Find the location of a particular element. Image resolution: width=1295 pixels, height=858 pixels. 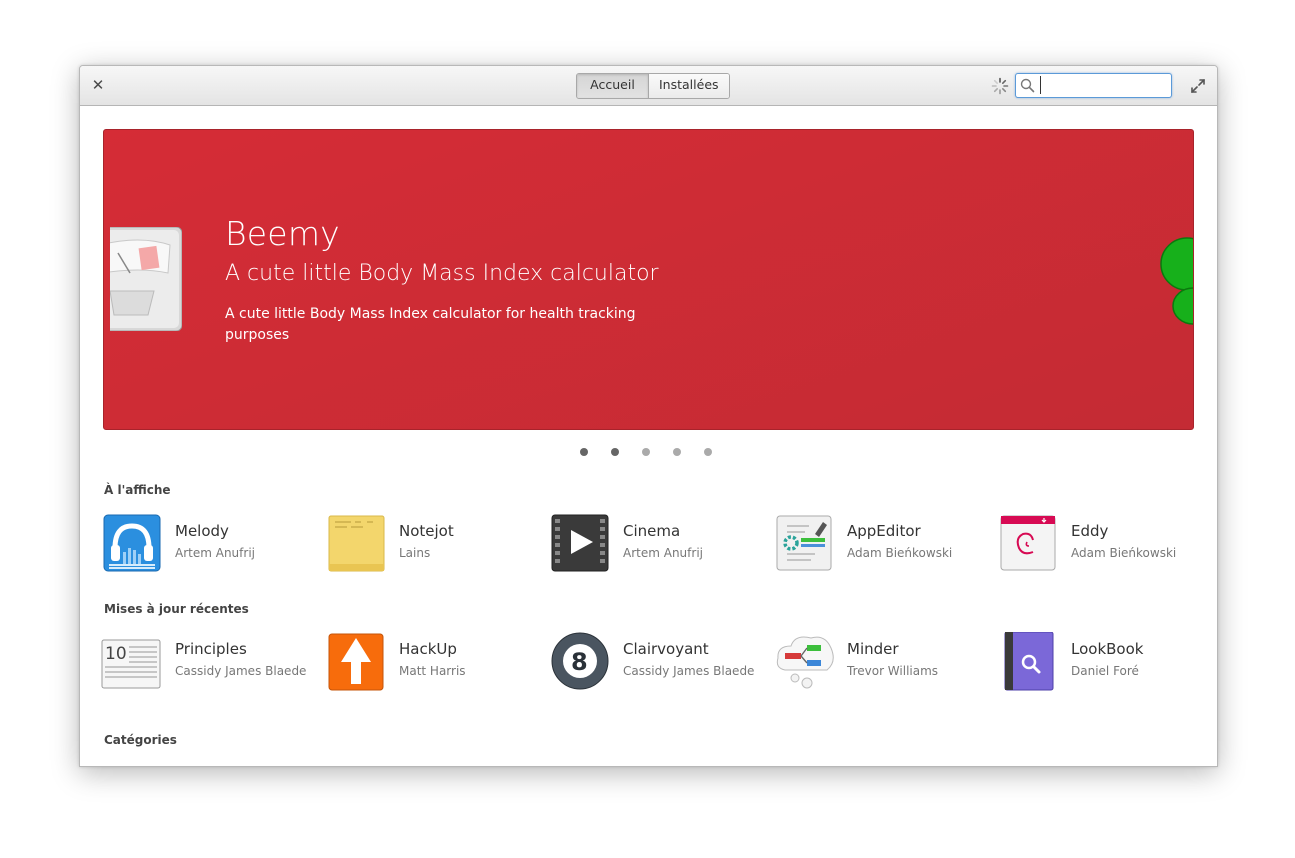

banner-pager is located at coordinates (646, 452).